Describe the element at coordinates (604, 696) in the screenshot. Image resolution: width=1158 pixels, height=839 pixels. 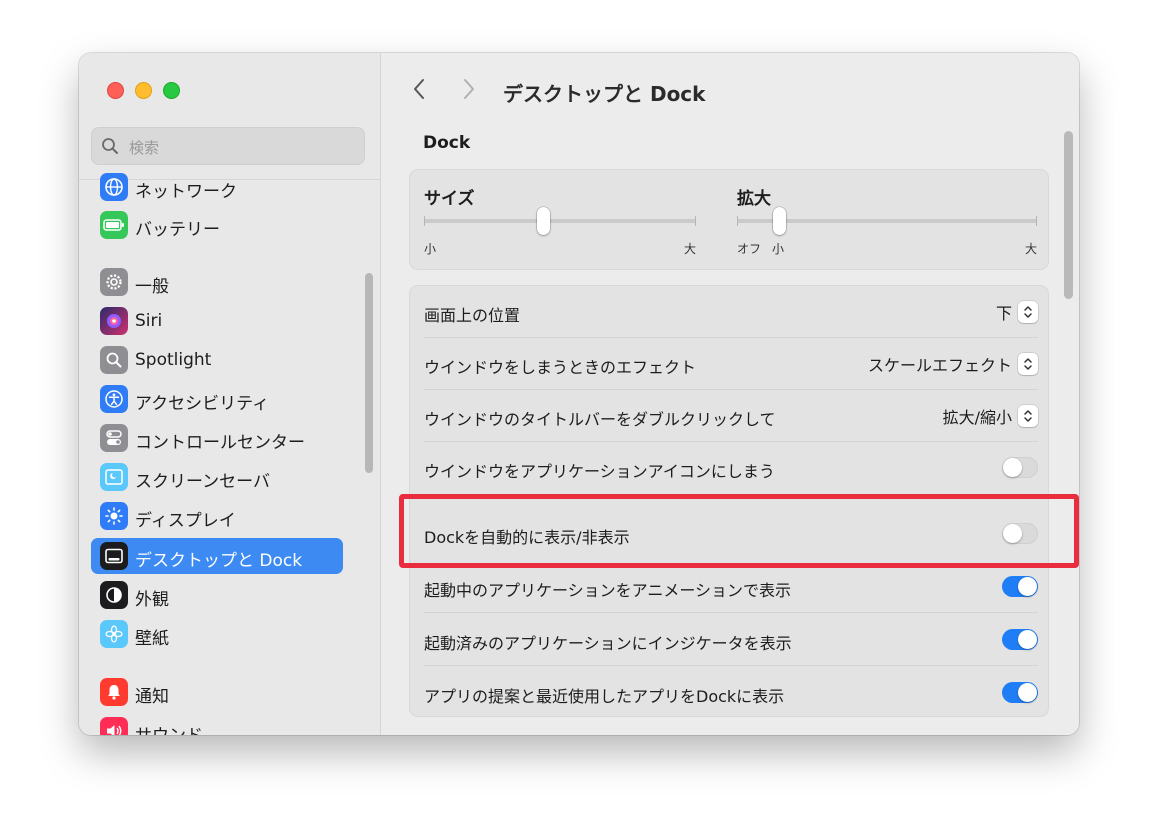
I see `row-label: アプリの提案と最近使用したアプリをDockに表示` at that location.